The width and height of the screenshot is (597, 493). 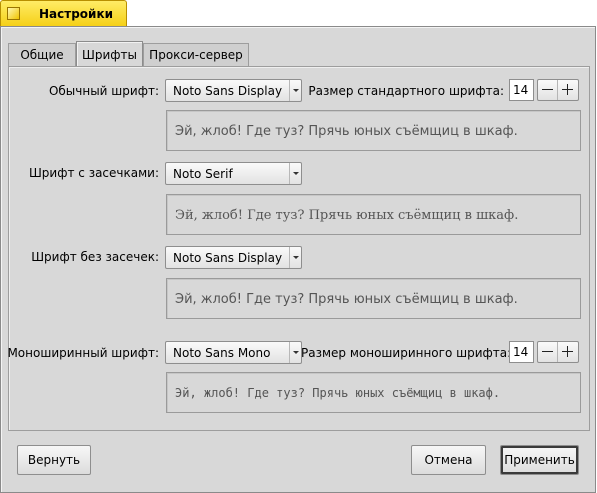 I want to click on regular-size-stepper, so click(x=558, y=90).